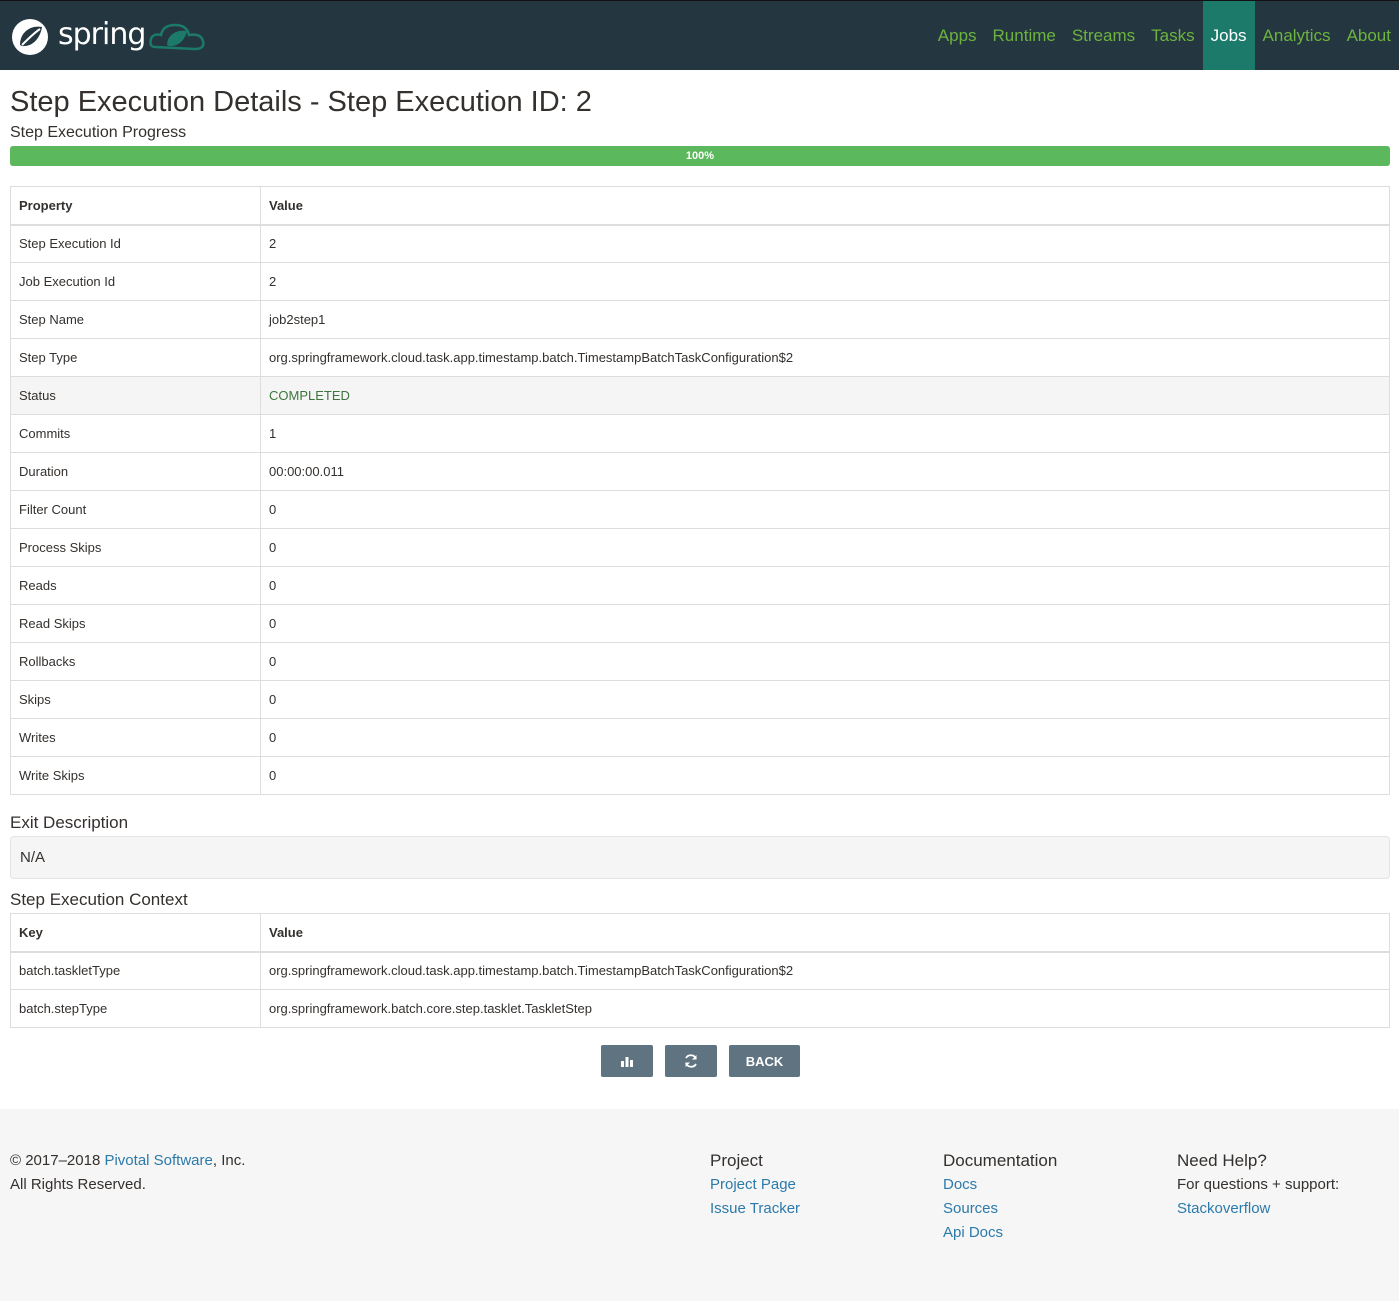 The width and height of the screenshot is (1399, 1301). I want to click on copyright-line: © 2017–2018 Pivotal Software, Inc., so click(127, 1161).